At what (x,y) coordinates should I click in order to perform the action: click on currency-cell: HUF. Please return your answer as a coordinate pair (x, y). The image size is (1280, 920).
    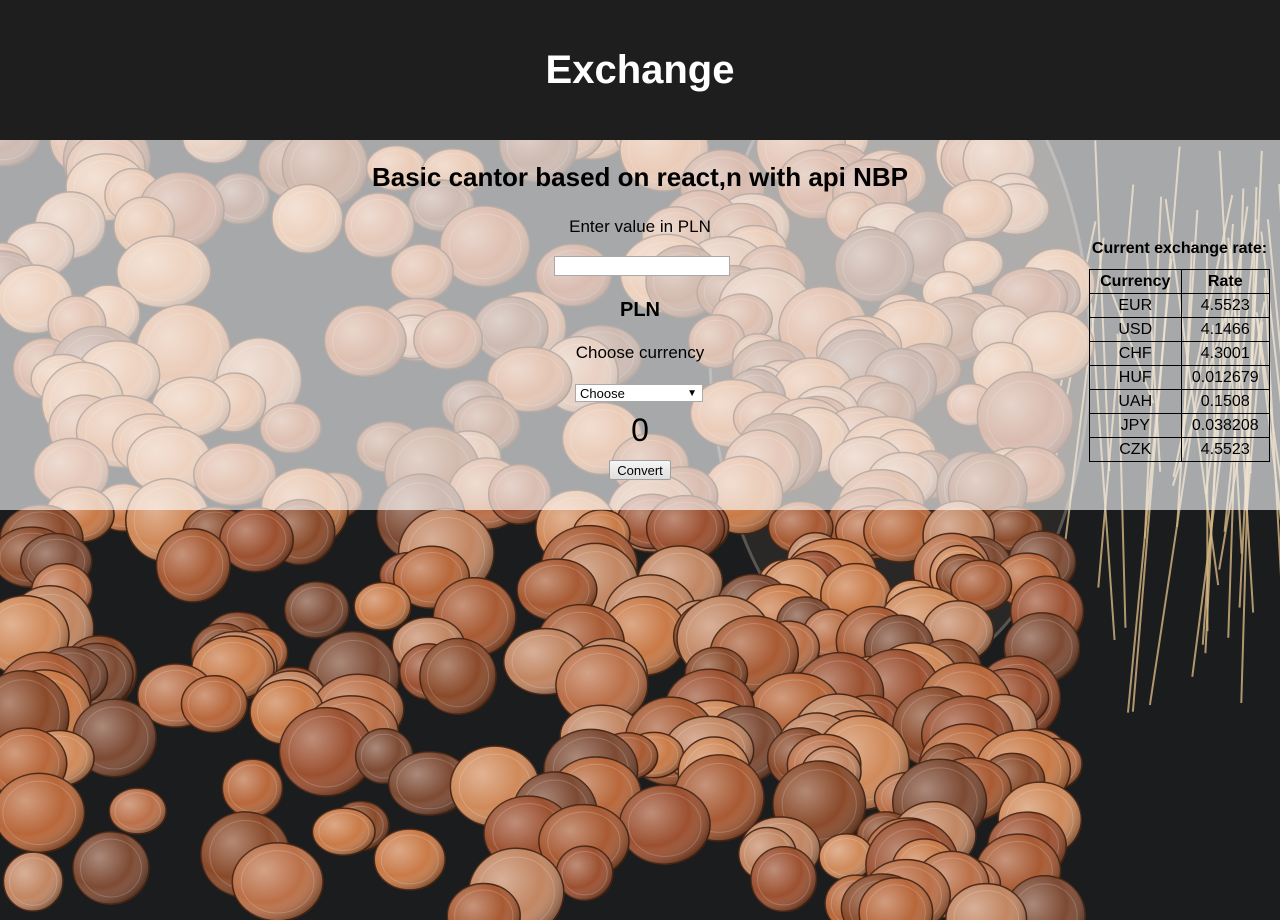
    Looking at the image, I should click on (1135, 377).